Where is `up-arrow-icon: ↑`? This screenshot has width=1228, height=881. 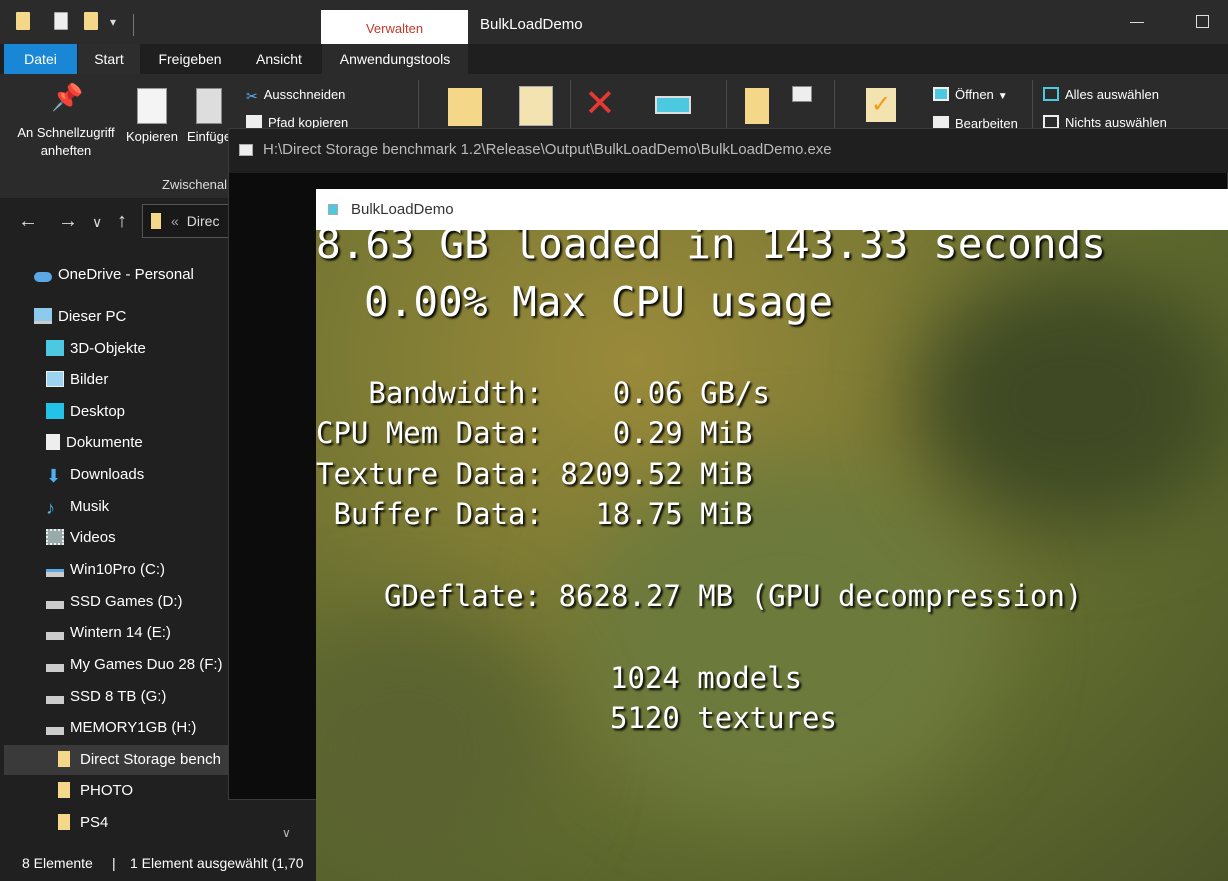
up-arrow-icon: ↑ is located at coordinates (122, 221).